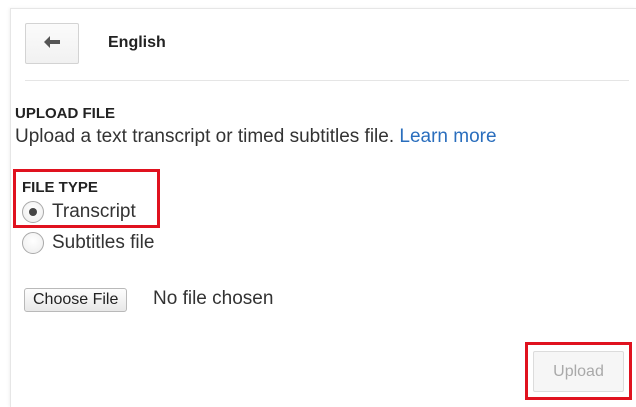 The width and height of the screenshot is (636, 407). What do you see at coordinates (65, 113) in the screenshot?
I see `upload-file-heading: UPLOAD FILE` at bounding box center [65, 113].